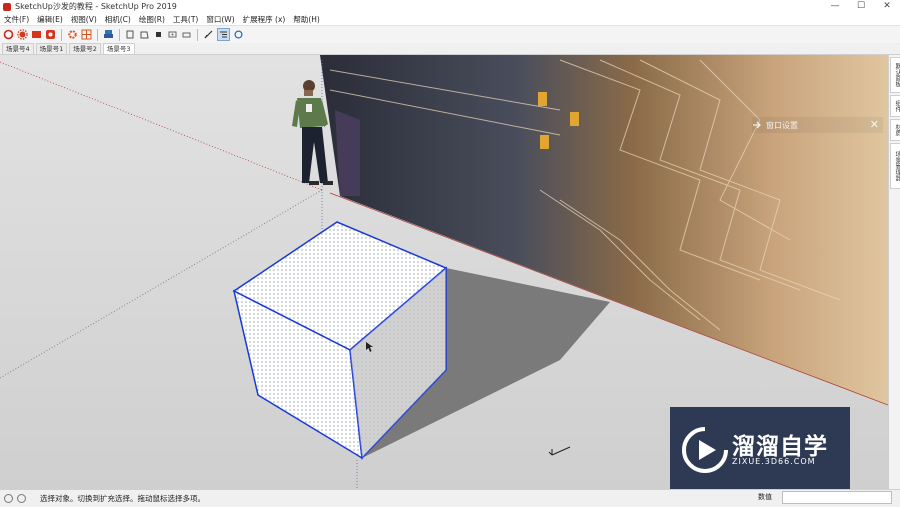 The height and width of the screenshot is (507, 900). What do you see at coordinates (16, 19) in the screenshot?
I see `menu-file: 文件(F)` at bounding box center [16, 19].